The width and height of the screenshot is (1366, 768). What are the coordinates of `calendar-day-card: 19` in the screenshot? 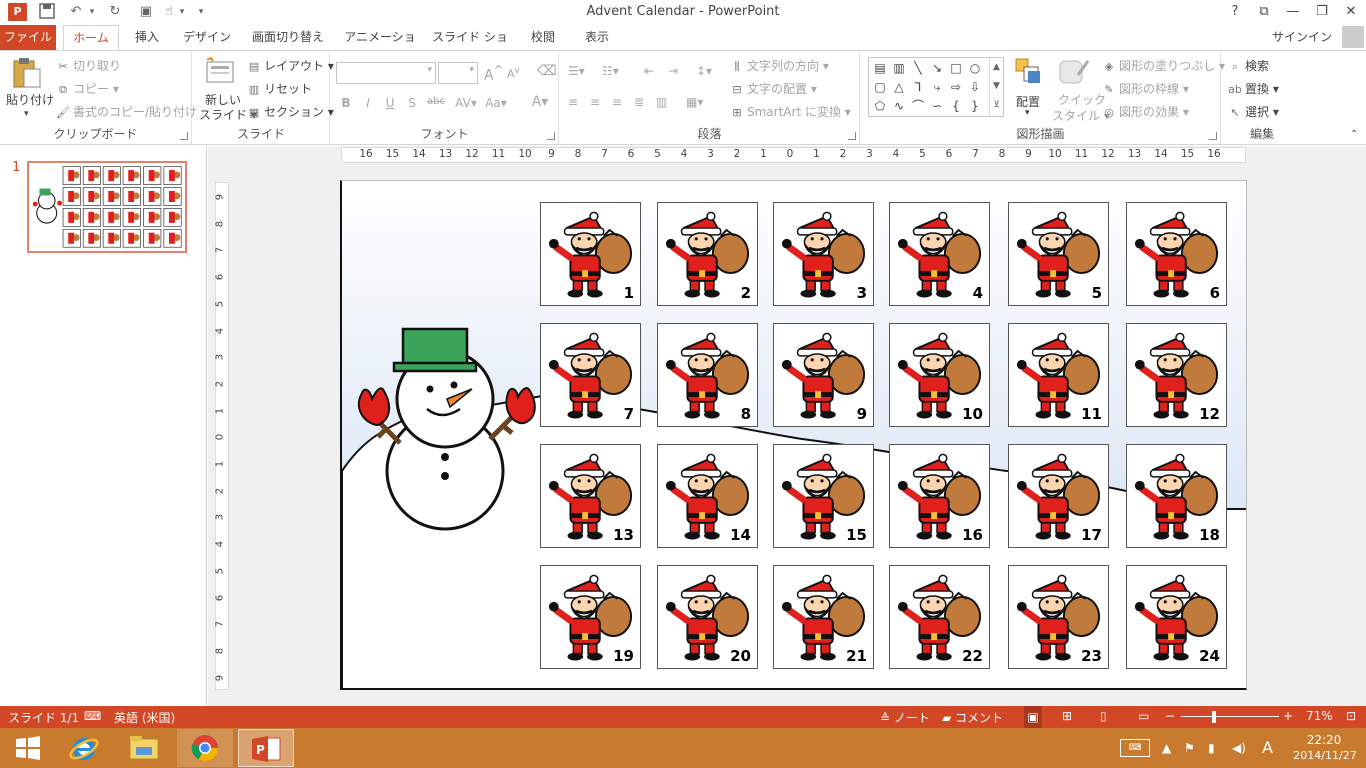 It's located at (590, 617).